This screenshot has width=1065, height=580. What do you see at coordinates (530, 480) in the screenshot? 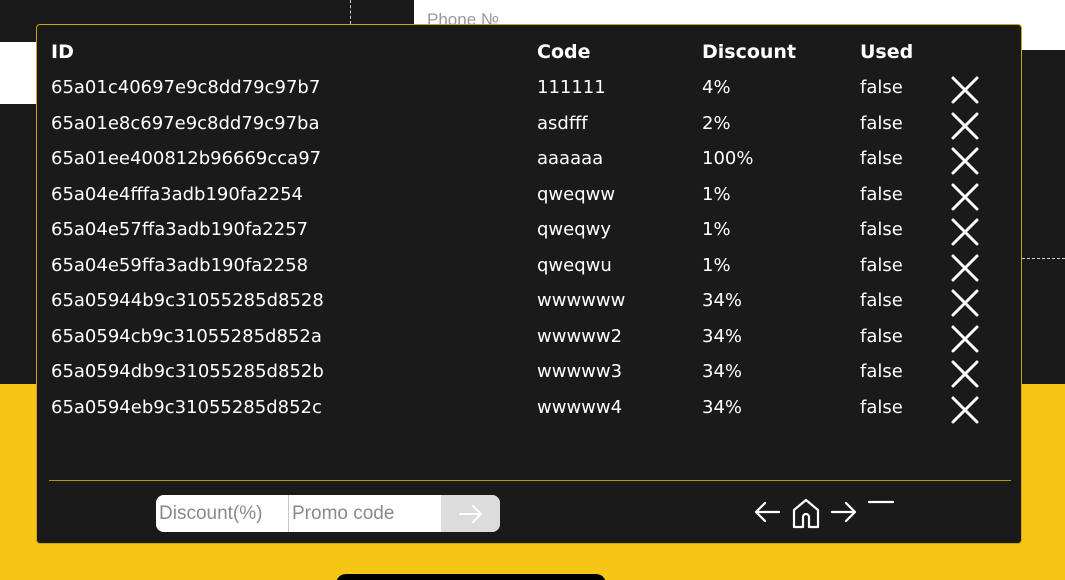
I see `footer-divider` at bounding box center [530, 480].